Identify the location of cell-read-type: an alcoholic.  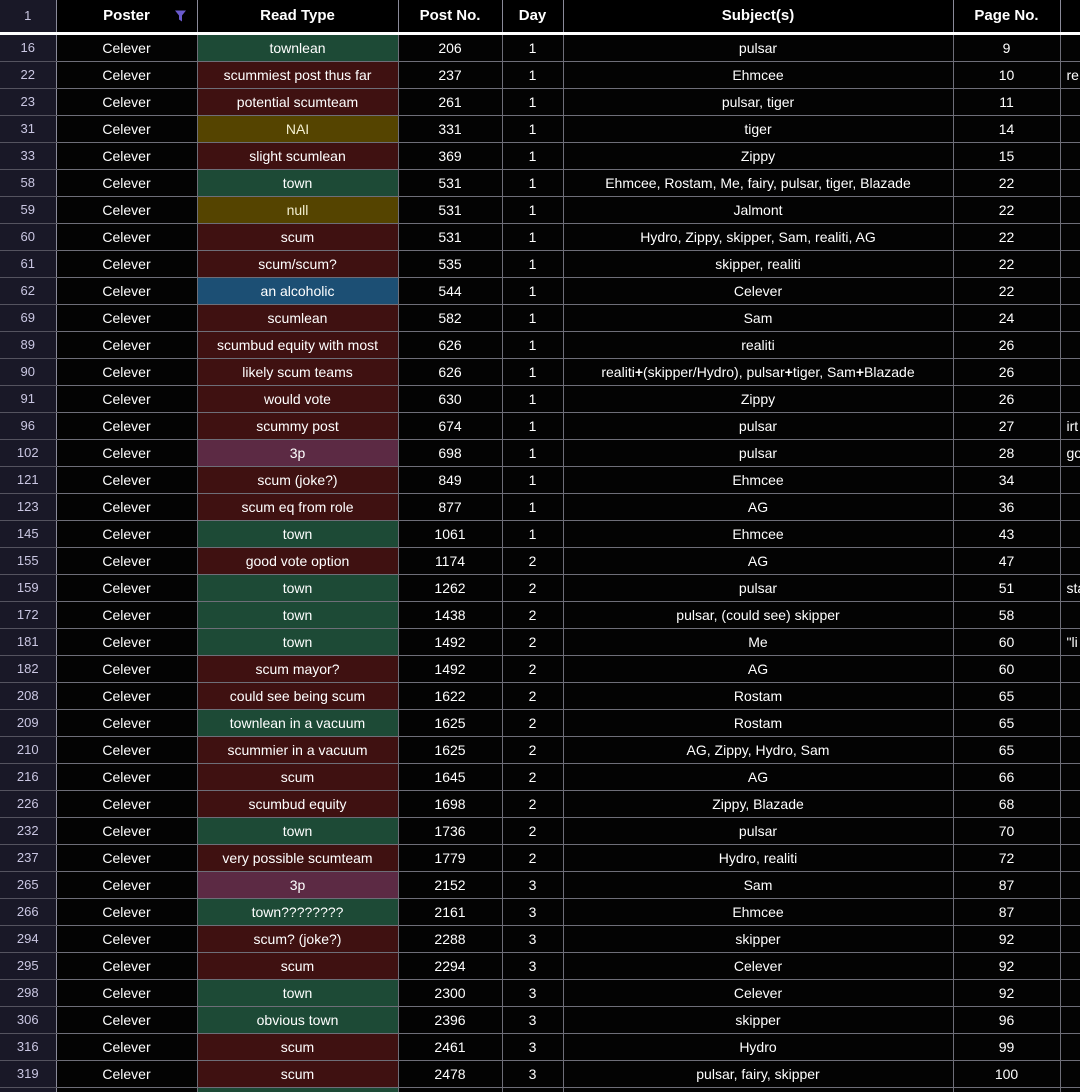
(298, 291).